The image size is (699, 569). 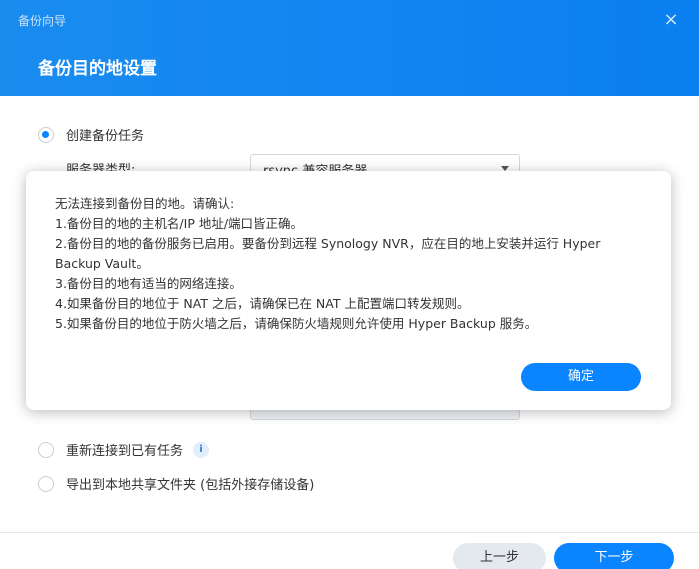 What do you see at coordinates (262, 303) in the screenshot?
I see `error-line: 4.如果备份目的地位于 NAT 之后，请确保已在 NAT 上配置端口转发规则。` at bounding box center [262, 303].